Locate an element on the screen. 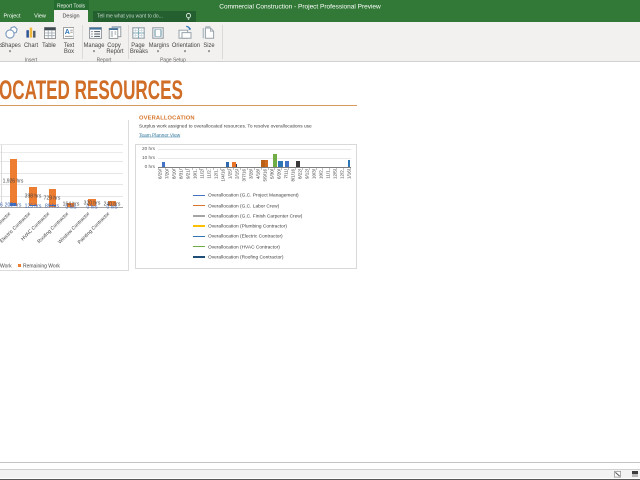 Image resolution: width=640 pixels, height=480 pixels. svg-text: A is located at coordinates (66, 32).